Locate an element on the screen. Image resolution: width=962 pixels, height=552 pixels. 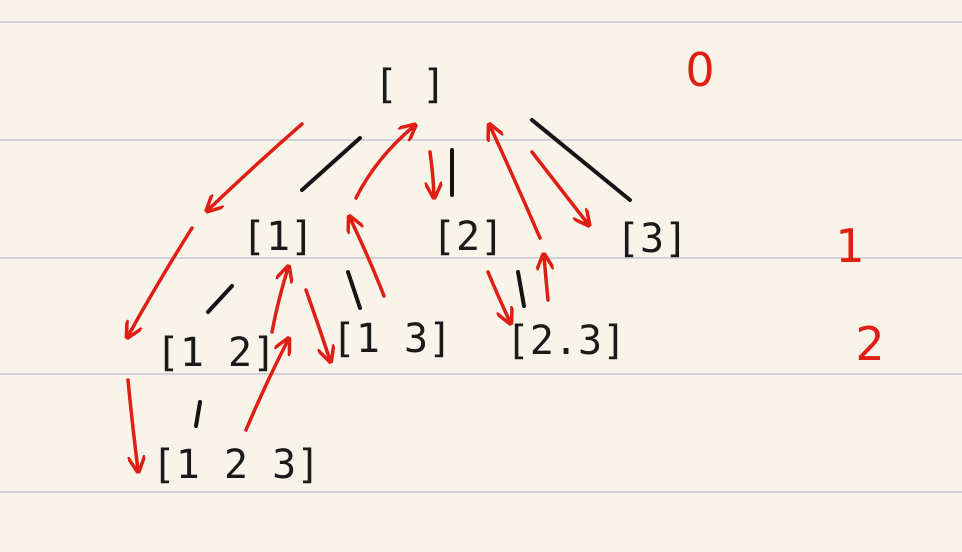
node-1-3: [1 3] is located at coordinates (392, 339).